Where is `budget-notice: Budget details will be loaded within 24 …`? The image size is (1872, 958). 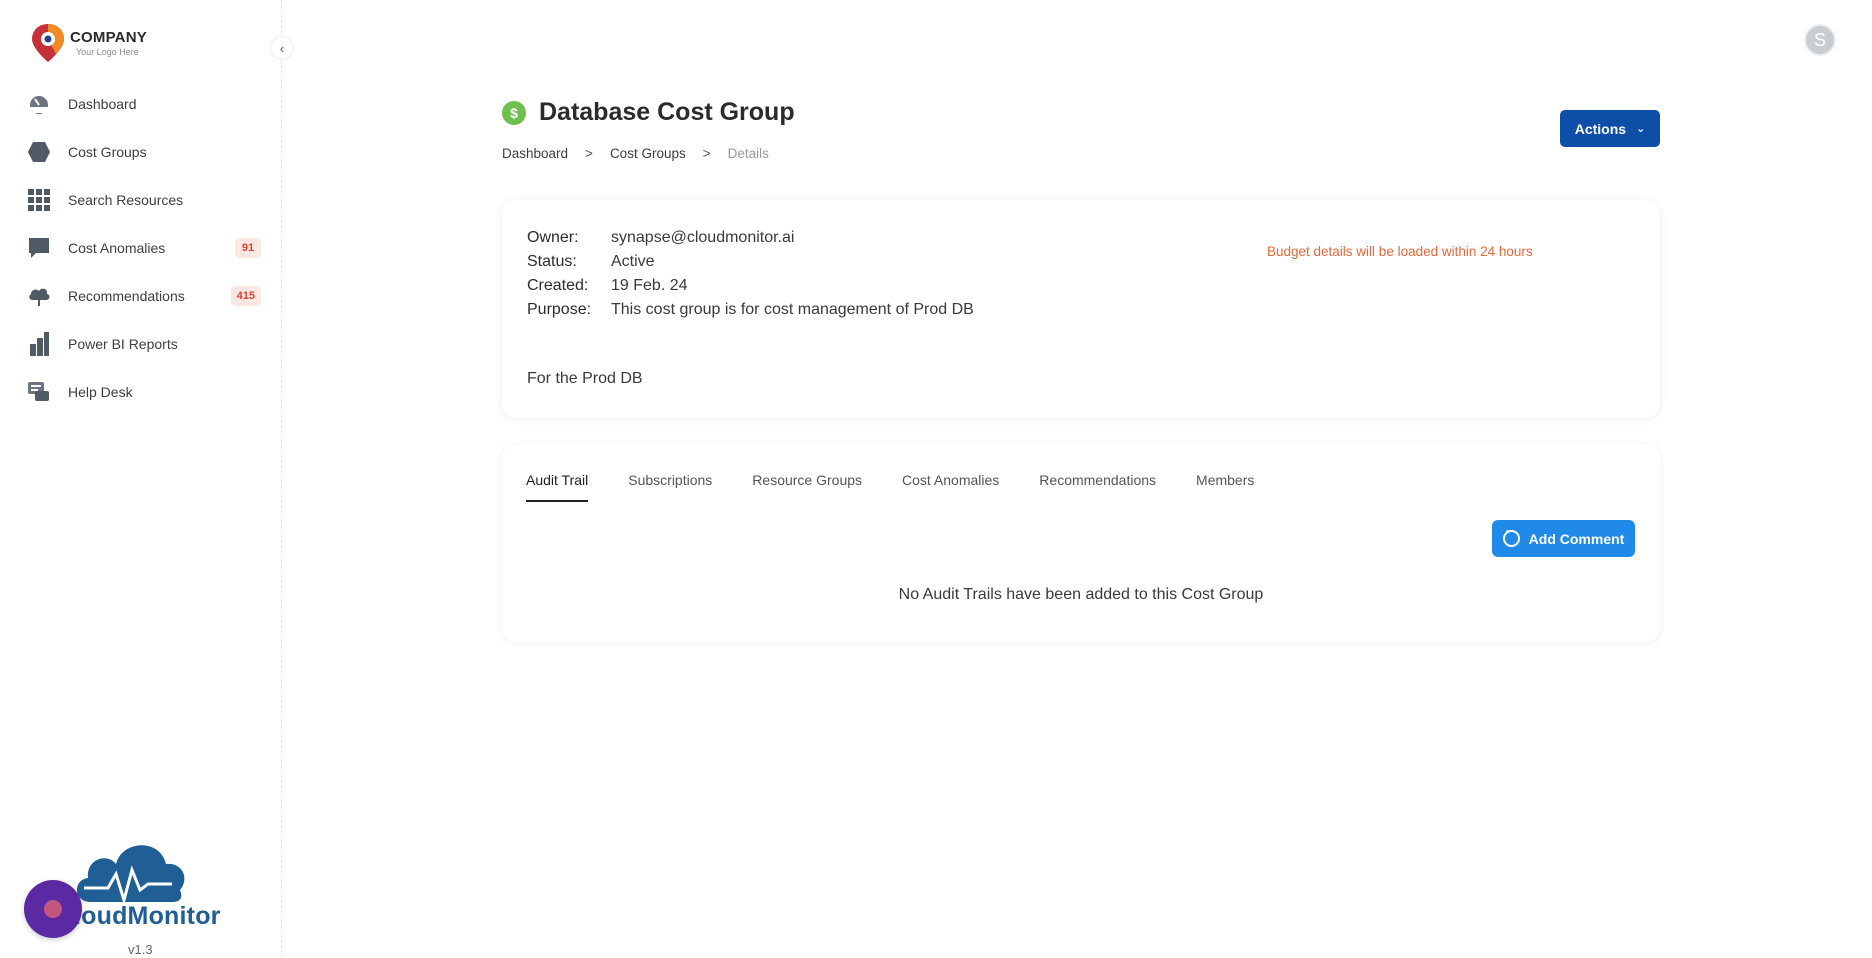 budget-notice: Budget details will be loaded within 24 … is located at coordinates (1400, 251).